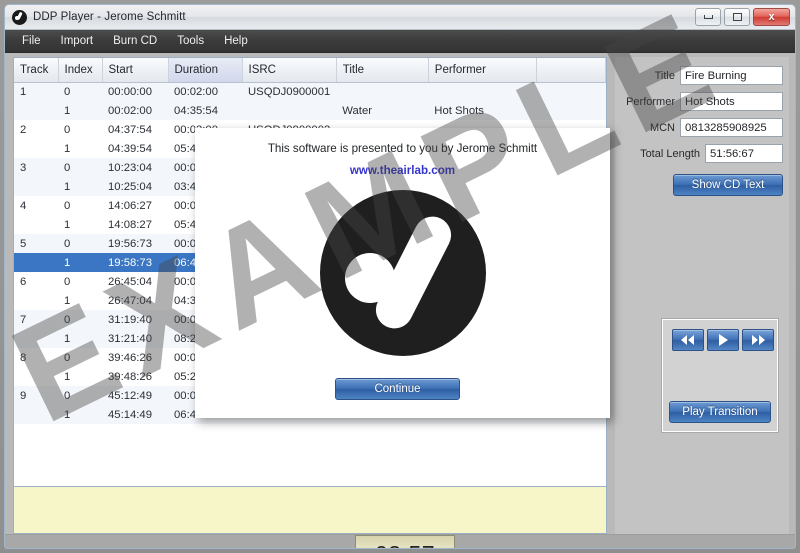 The width and height of the screenshot is (800, 553). Describe the element at coordinates (731, 75) in the screenshot. I see `detail-field-input: Fire Burning` at that location.